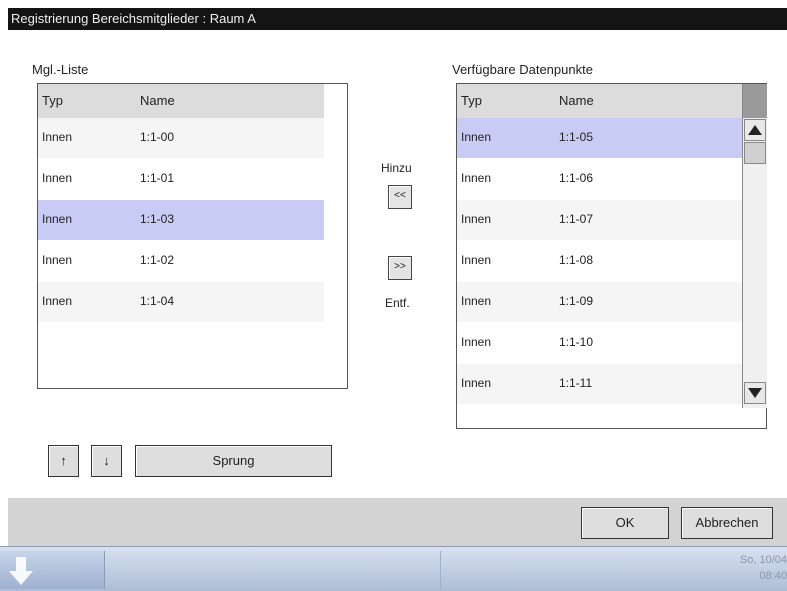 The image size is (787, 591). What do you see at coordinates (752, 570) in the screenshot?
I see `clock: So, 10/04 08:40` at bounding box center [752, 570].